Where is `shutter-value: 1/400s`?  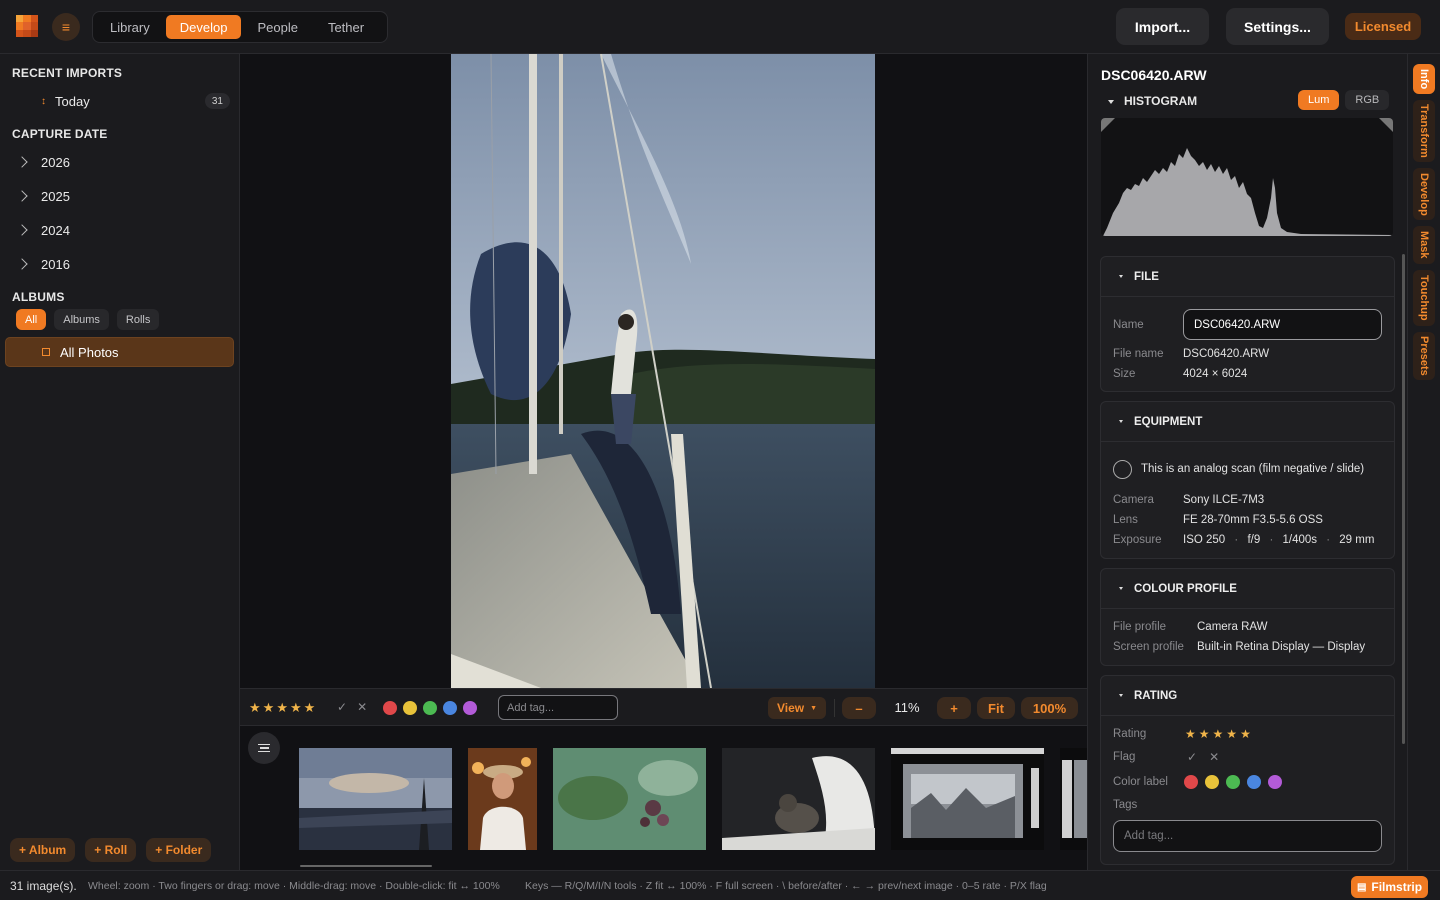
shutter-value: 1/400s is located at coordinates (1300, 540).